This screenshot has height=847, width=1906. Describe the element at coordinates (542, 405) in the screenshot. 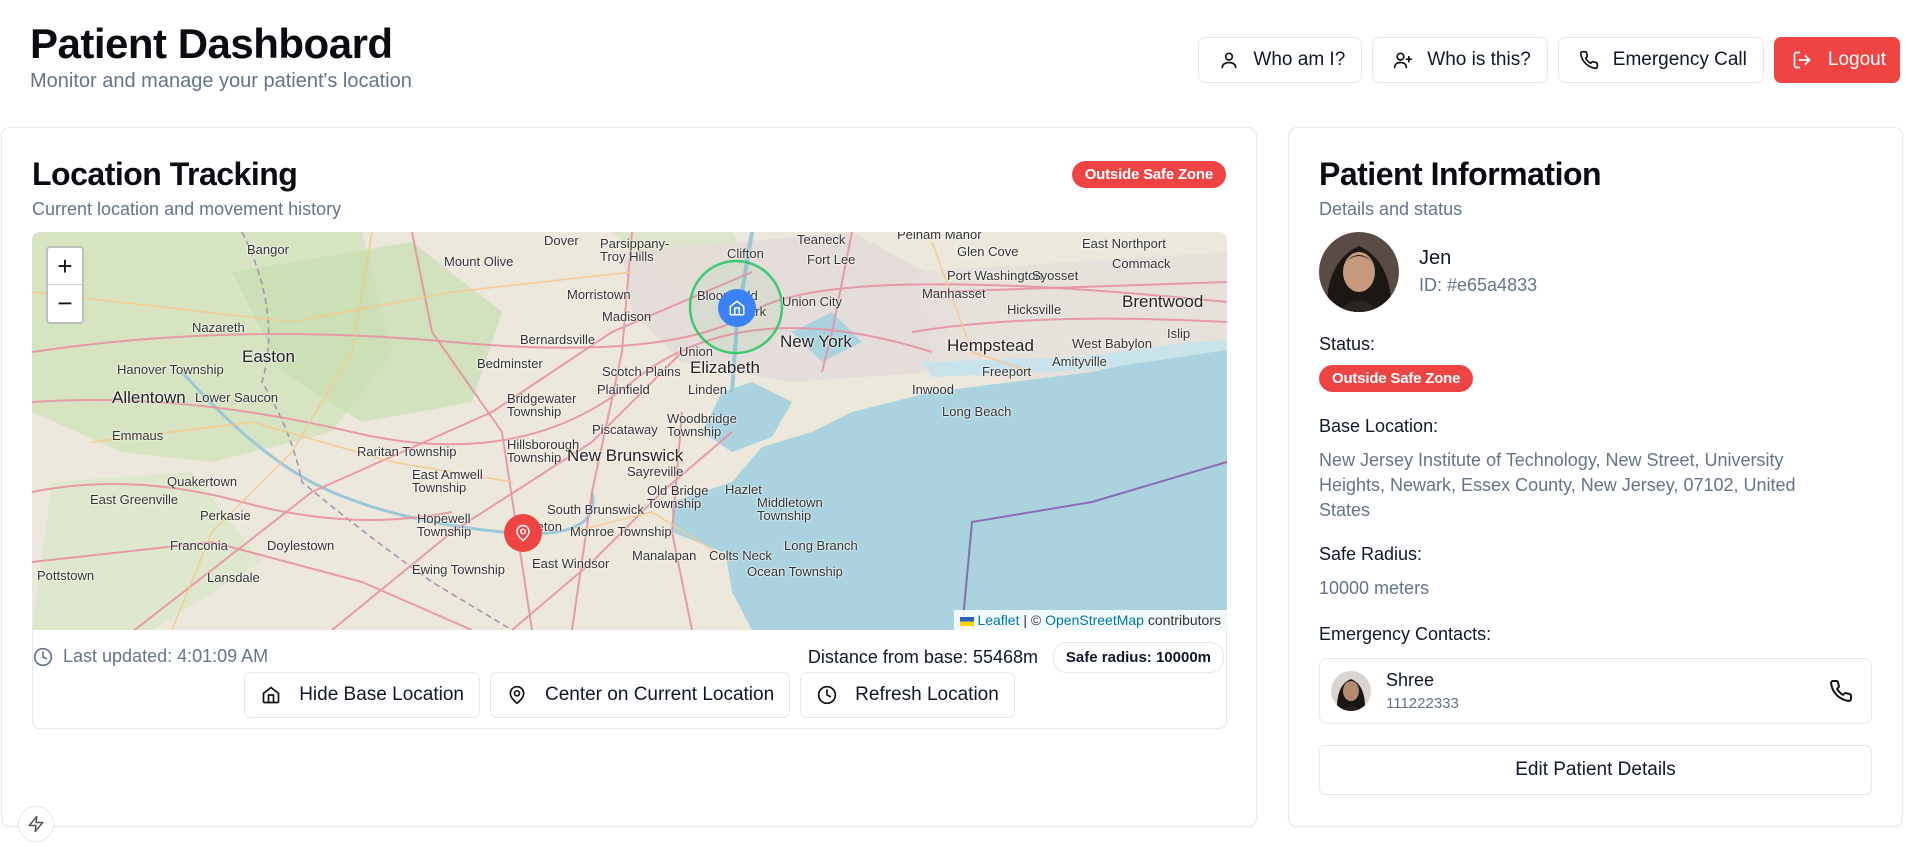

I see `map-label: Bridgewater Township` at that location.